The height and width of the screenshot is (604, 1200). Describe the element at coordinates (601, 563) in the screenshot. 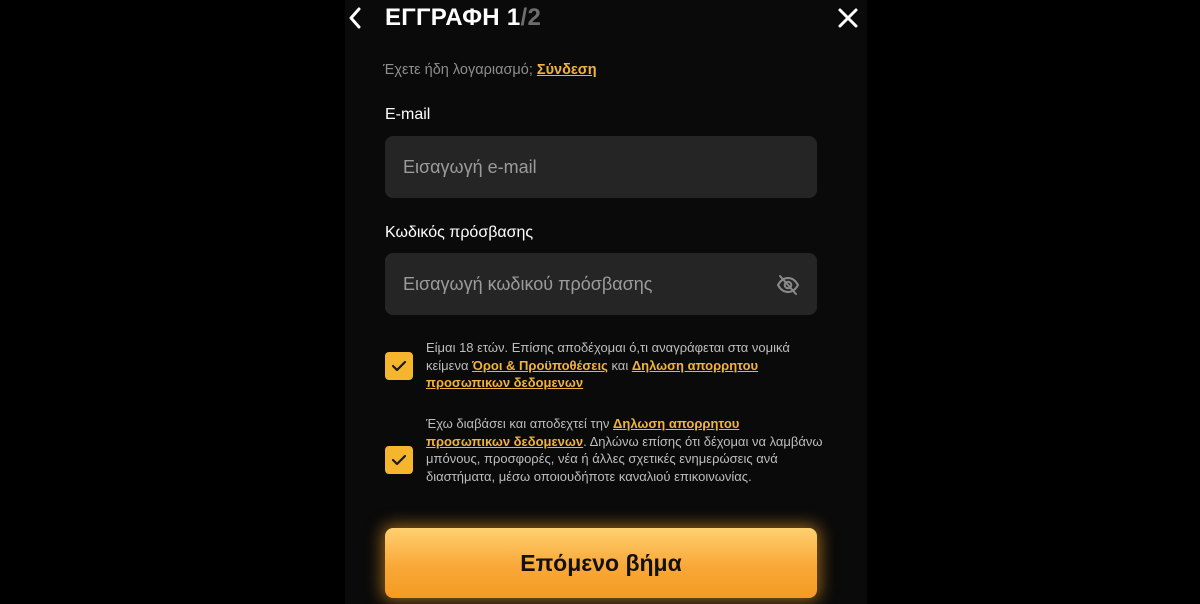

I see `next-step-button: Επόμενο βήμα` at that location.